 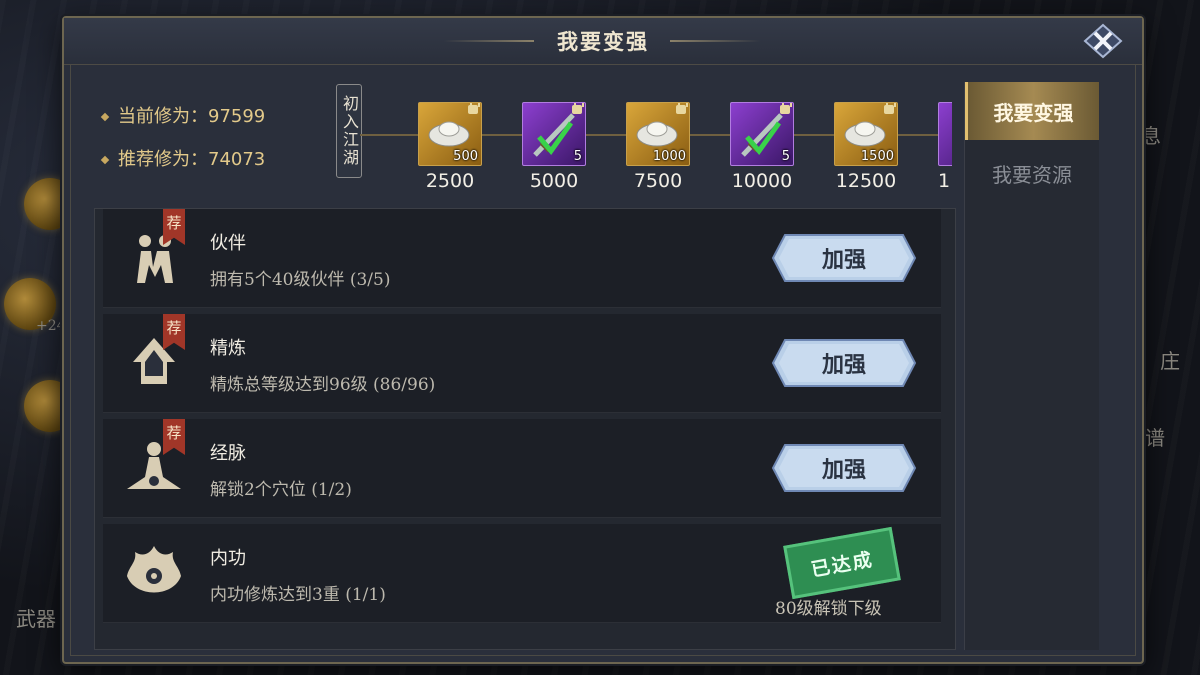 I want to click on task-desc: 内功修炼达到3重 (1/1), so click(x=298, y=595).